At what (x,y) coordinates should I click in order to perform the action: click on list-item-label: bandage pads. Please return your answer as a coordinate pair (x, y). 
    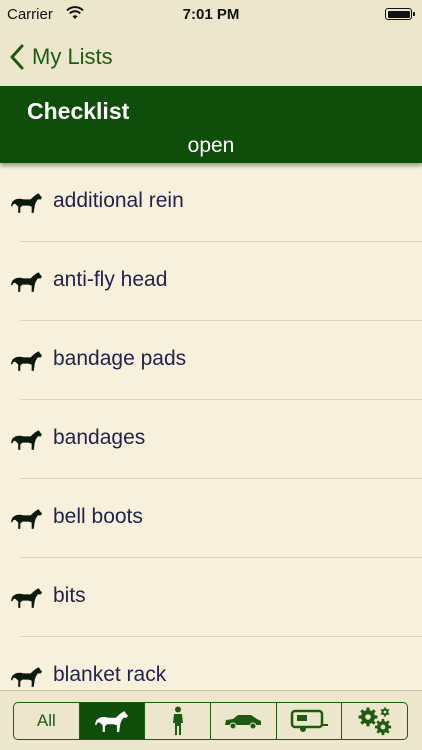
    Looking at the image, I should click on (120, 358).